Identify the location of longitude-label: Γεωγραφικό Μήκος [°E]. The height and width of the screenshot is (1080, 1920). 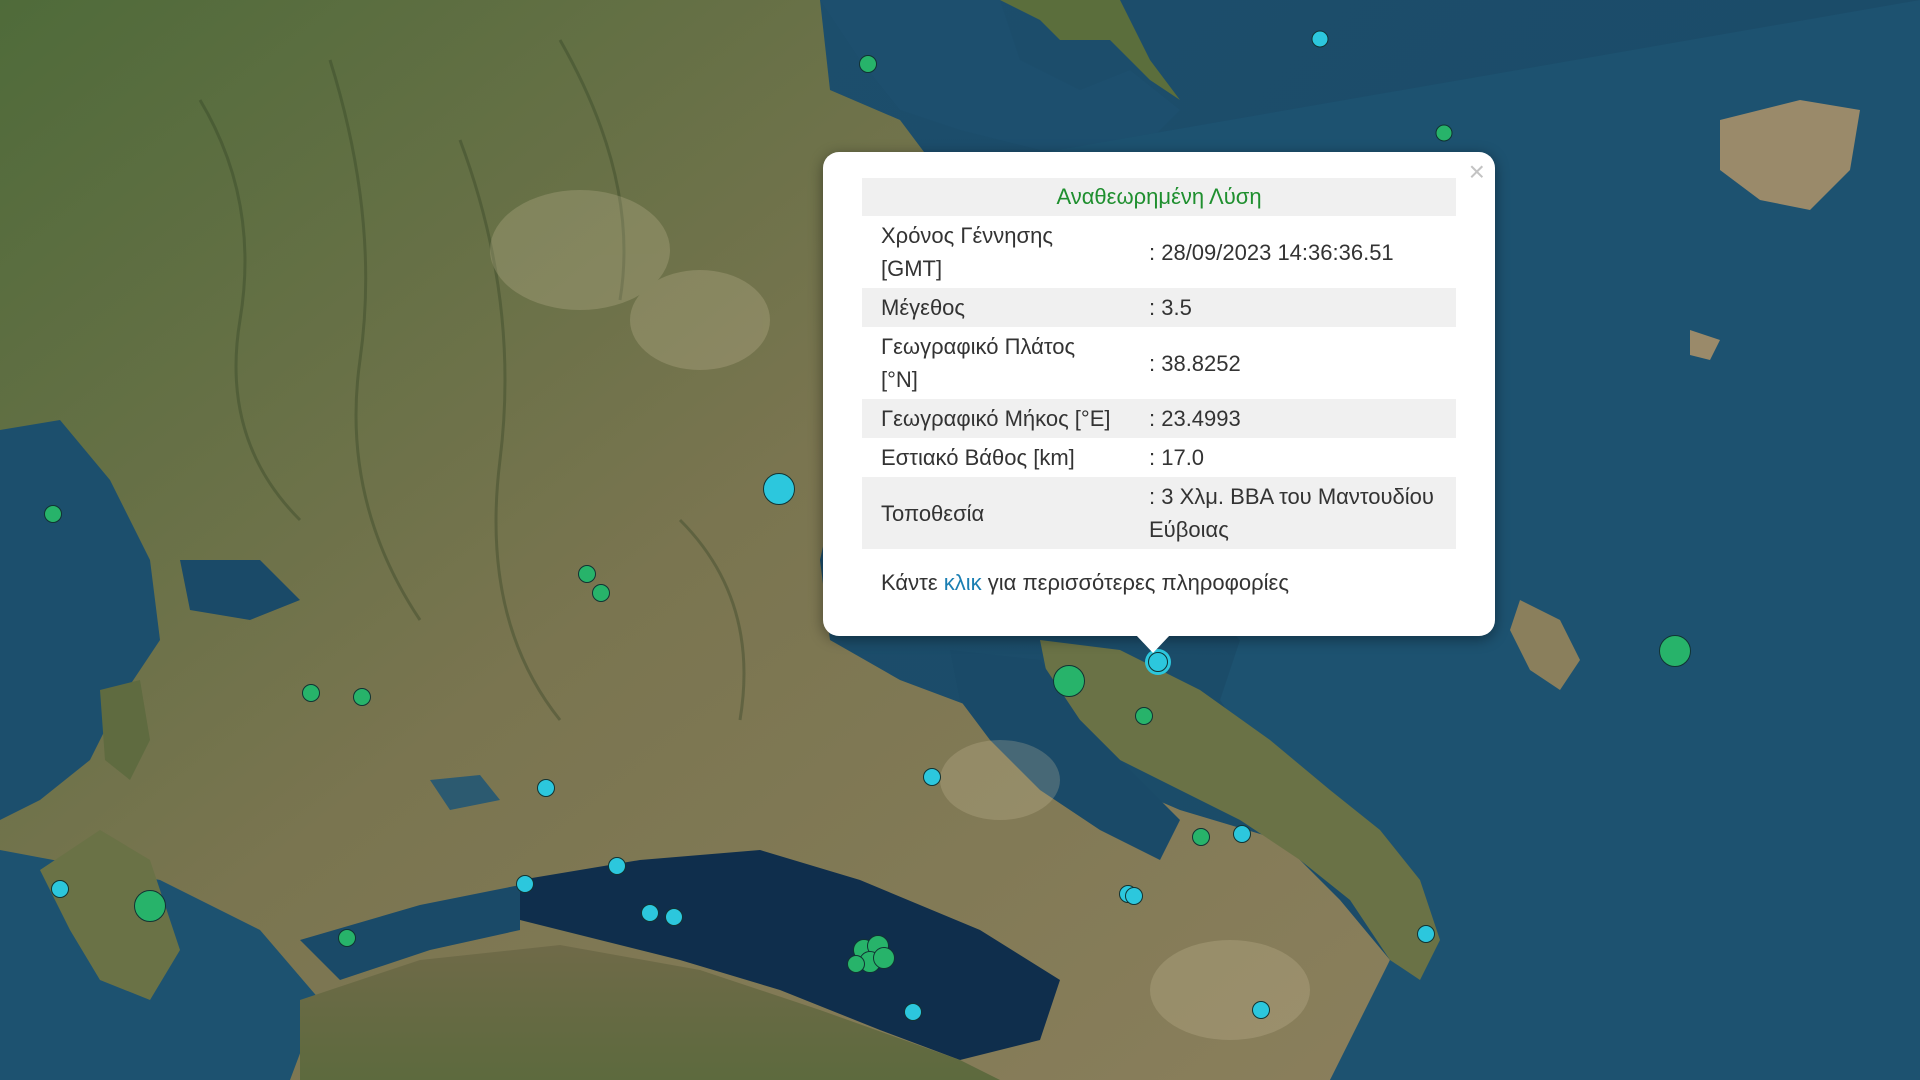
(996, 418).